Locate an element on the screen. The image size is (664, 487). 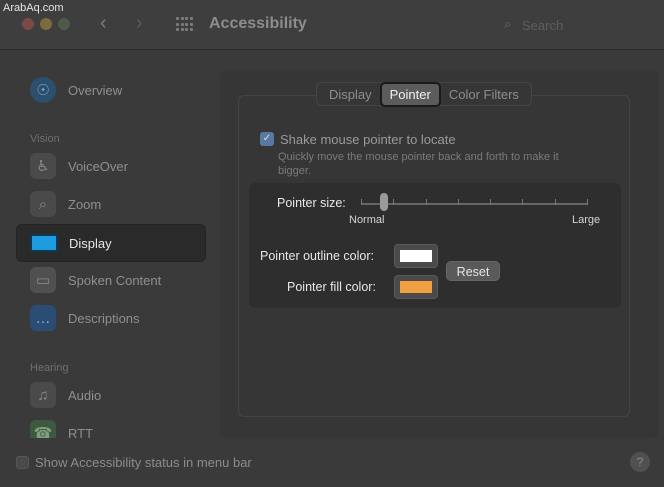
search-icon: ⌕ is located at coordinates (508, 23).